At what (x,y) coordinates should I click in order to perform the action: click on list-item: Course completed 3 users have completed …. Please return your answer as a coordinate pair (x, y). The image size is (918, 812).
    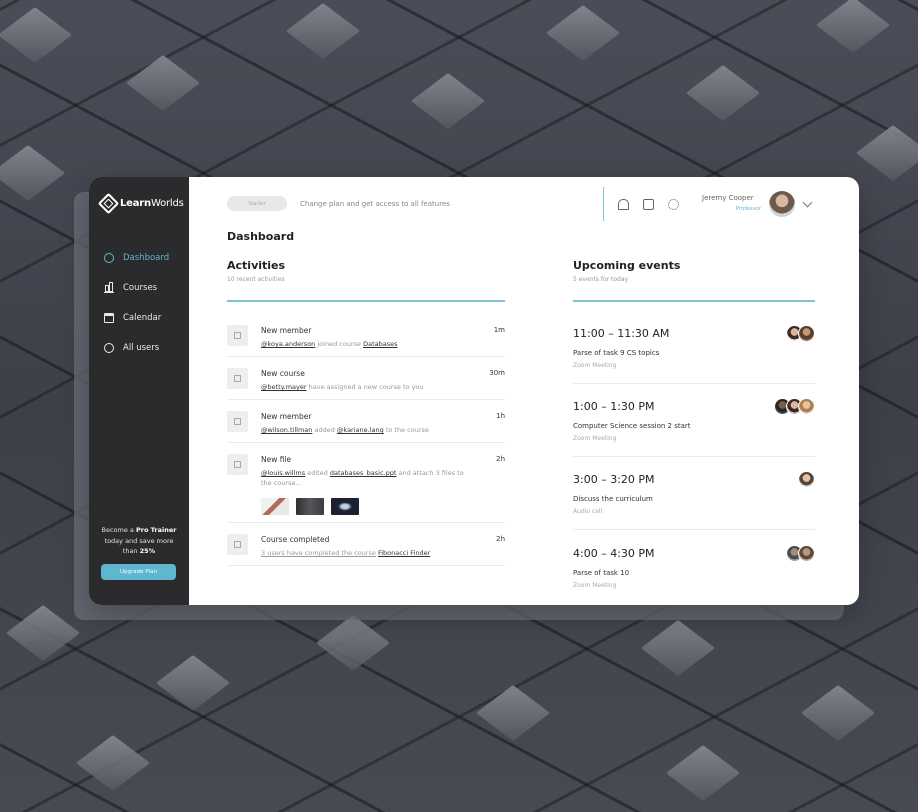
    Looking at the image, I should click on (366, 550).